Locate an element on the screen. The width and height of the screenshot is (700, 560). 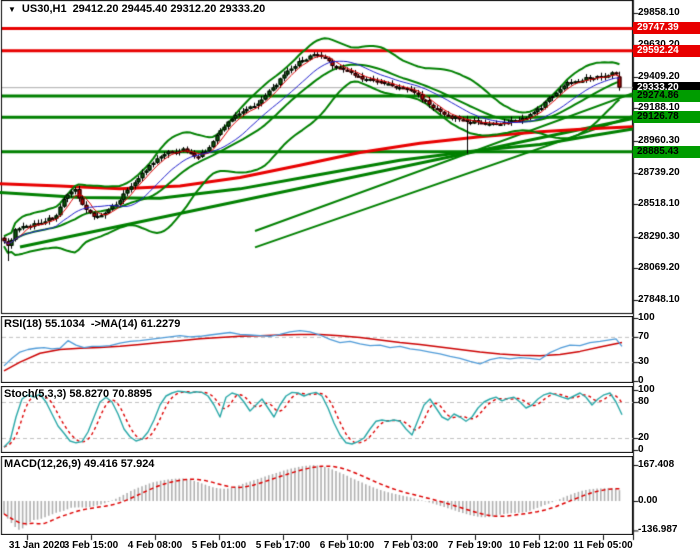
indicator-tick-label: 20 is located at coordinates (644, 437).